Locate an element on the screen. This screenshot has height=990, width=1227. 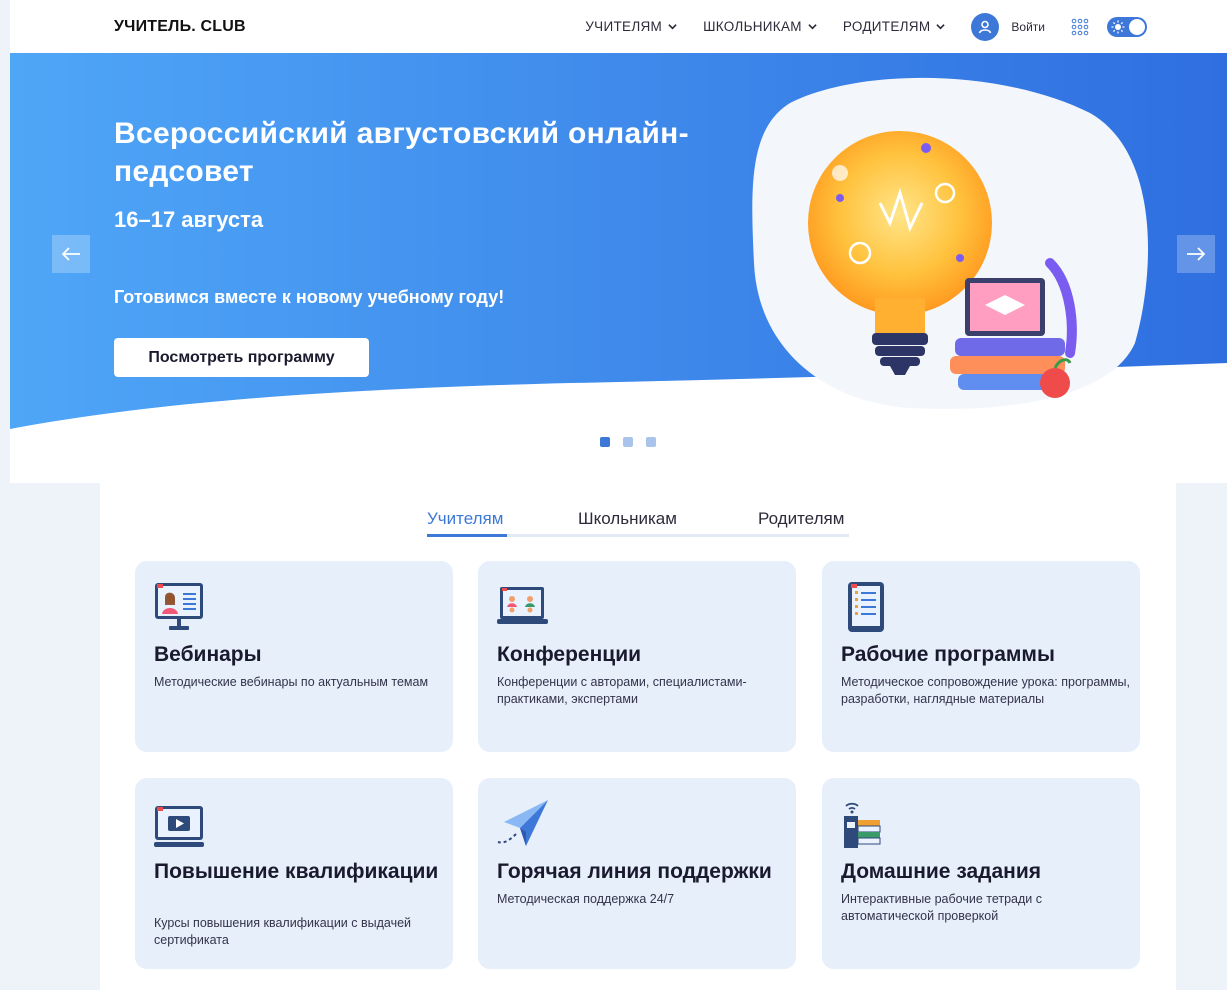
nav-item-label: ШКОЛЬНИКАМ is located at coordinates (752, 26).